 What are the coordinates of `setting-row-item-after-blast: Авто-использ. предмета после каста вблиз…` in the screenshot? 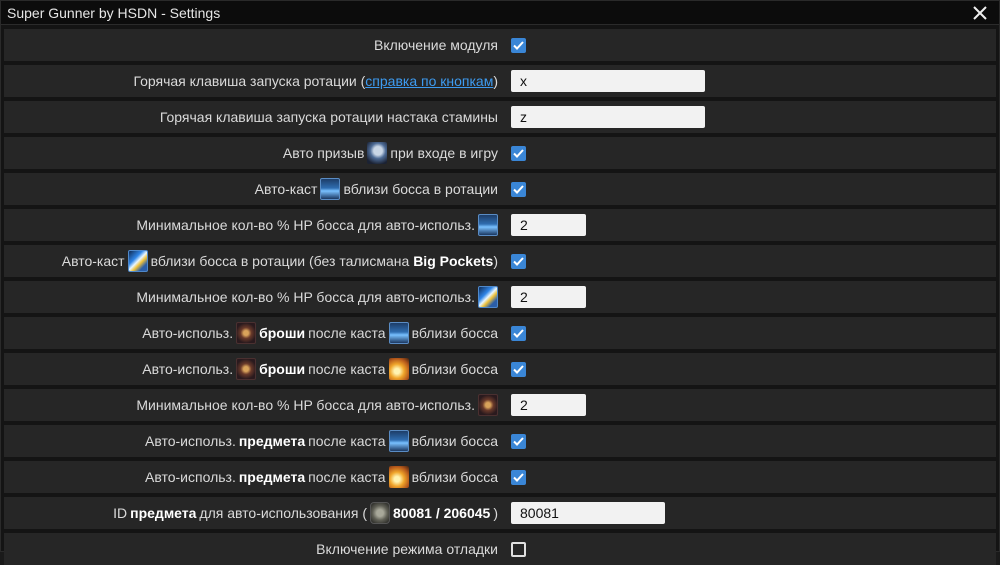 It's located at (500, 477).